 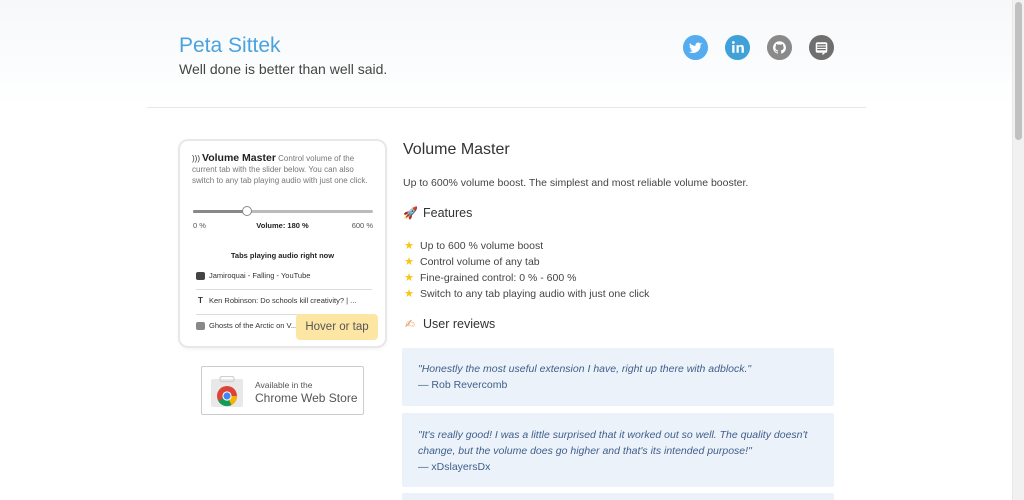 I want to click on features-heading-text: Features, so click(x=448, y=213).